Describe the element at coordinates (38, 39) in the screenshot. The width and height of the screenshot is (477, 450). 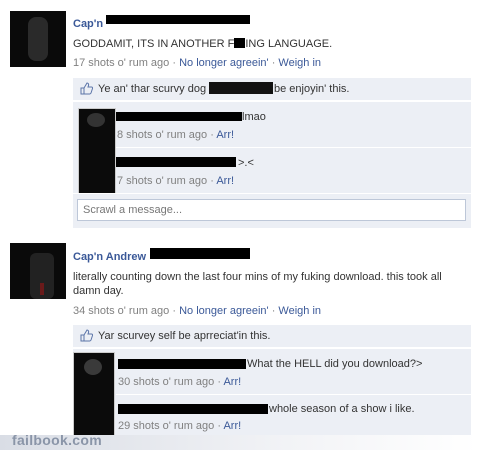
I see `post1-avatar` at that location.